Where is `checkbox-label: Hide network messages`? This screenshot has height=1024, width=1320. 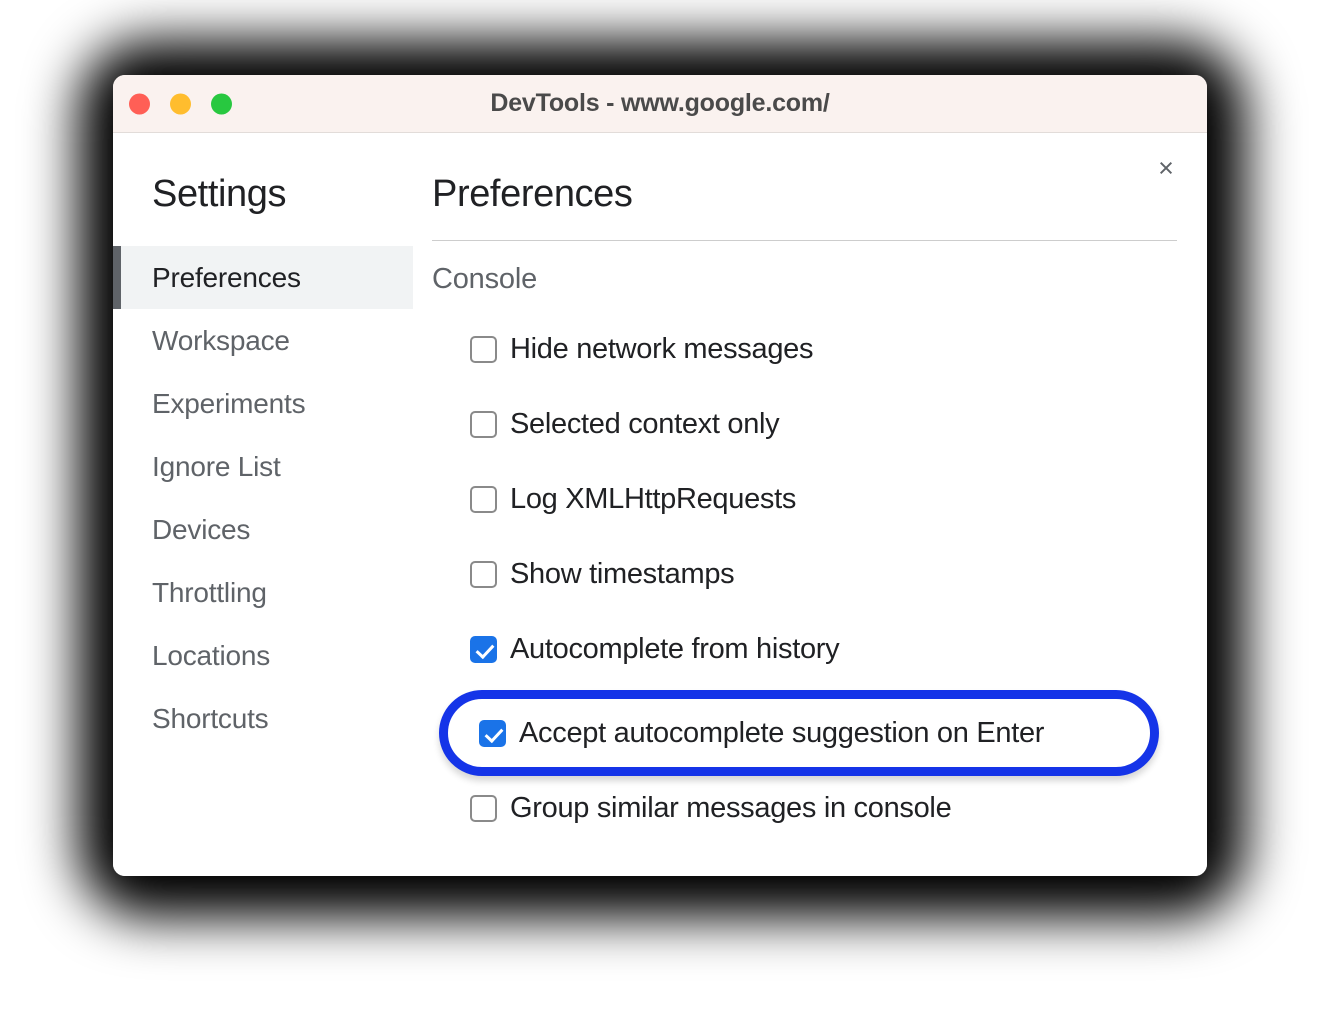
checkbox-label: Hide network messages is located at coordinates (662, 348).